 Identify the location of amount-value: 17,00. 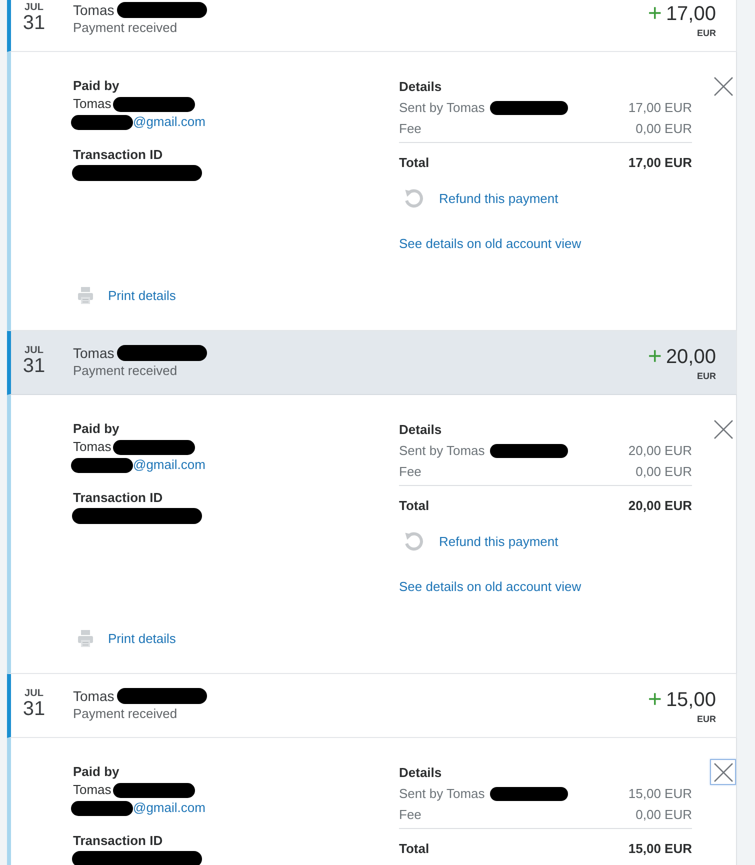
(691, 14).